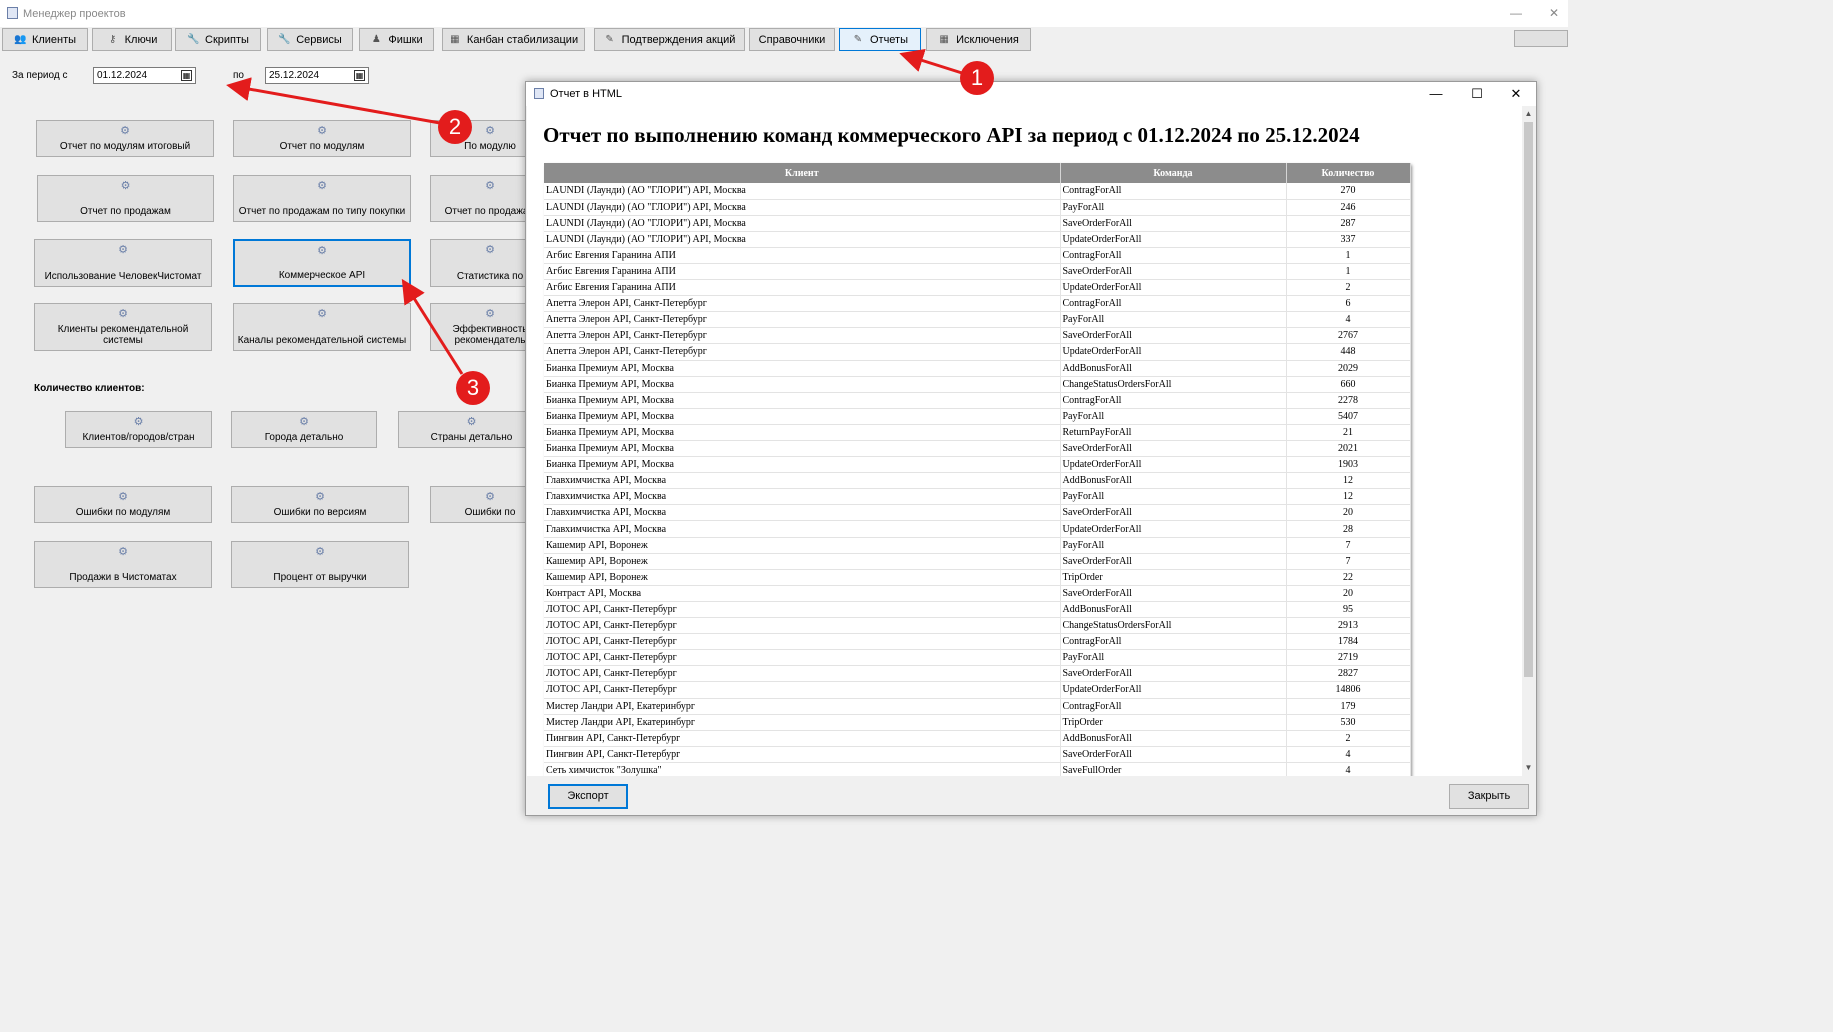 Image resolution: width=1833 pixels, height=1032 pixels. Describe the element at coordinates (1173, 610) in the screenshot. I see `command-cell: AddBonusForAll` at that location.